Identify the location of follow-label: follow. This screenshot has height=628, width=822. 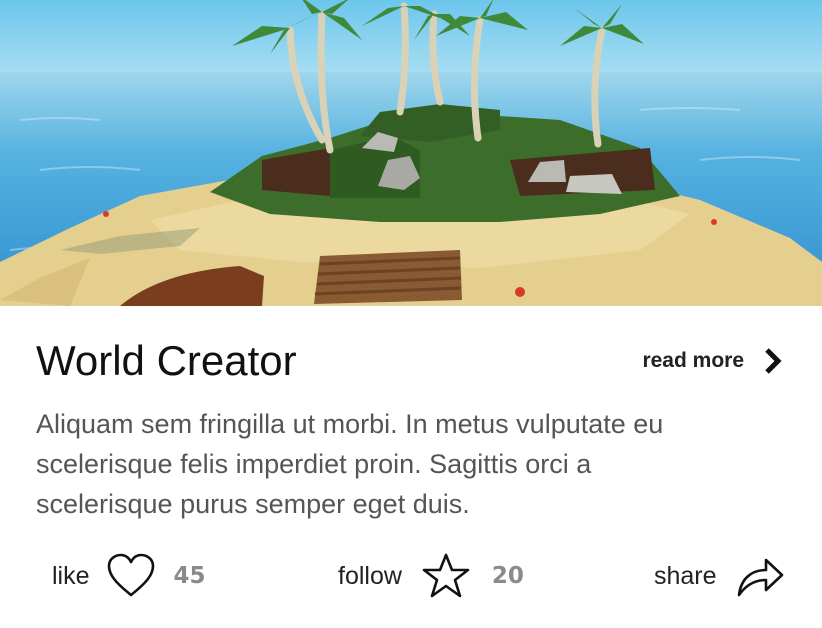
(370, 575).